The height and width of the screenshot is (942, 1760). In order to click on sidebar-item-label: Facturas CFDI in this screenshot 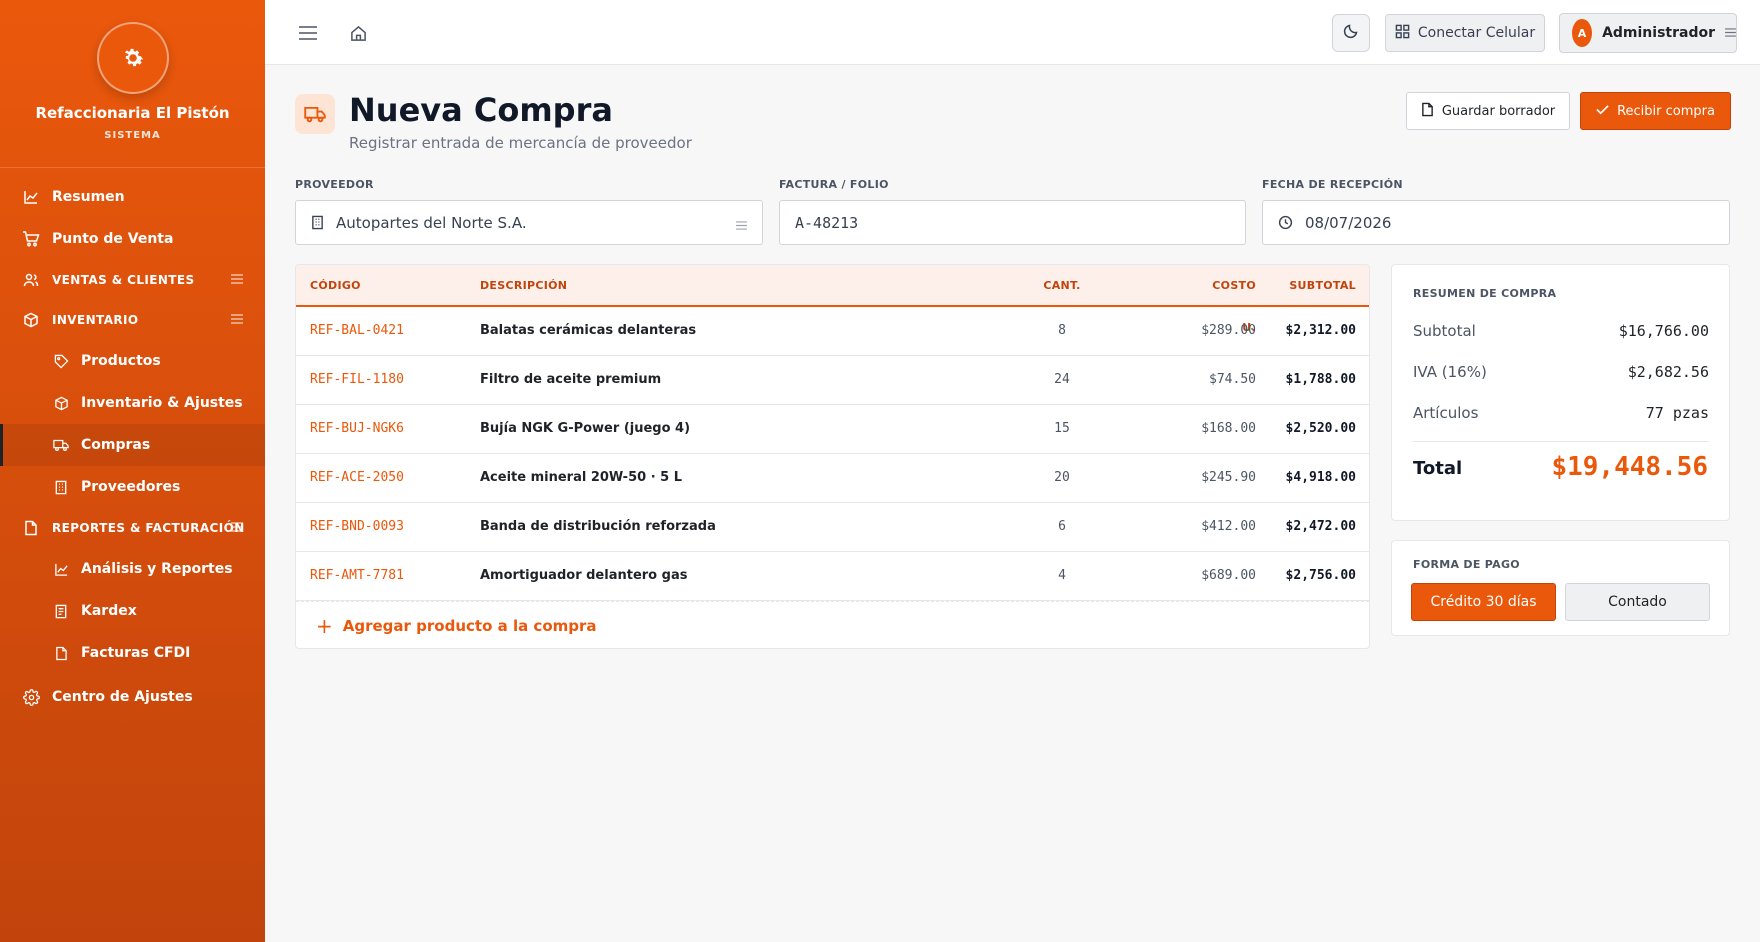, I will do `click(136, 653)`.